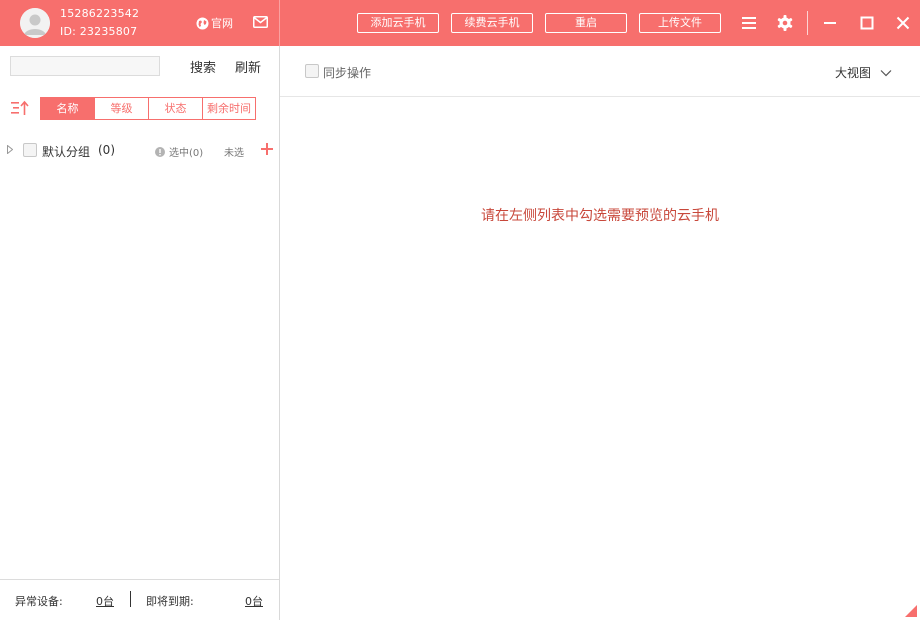  What do you see at coordinates (85, 66) in the screenshot?
I see `search-input` at bounding box center [85, 66].